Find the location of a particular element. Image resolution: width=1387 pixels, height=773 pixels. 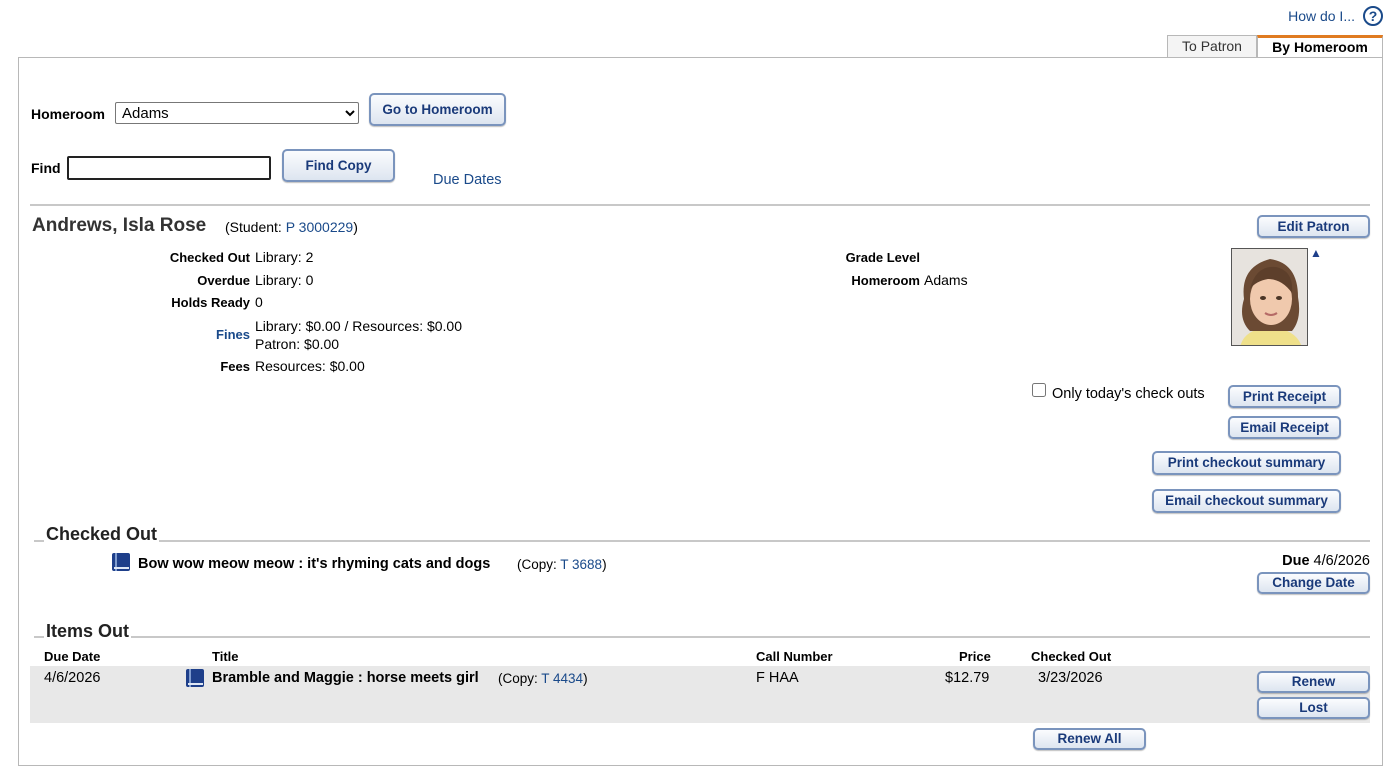

col-call-number: Call Number is located at coordinates (794, 656).